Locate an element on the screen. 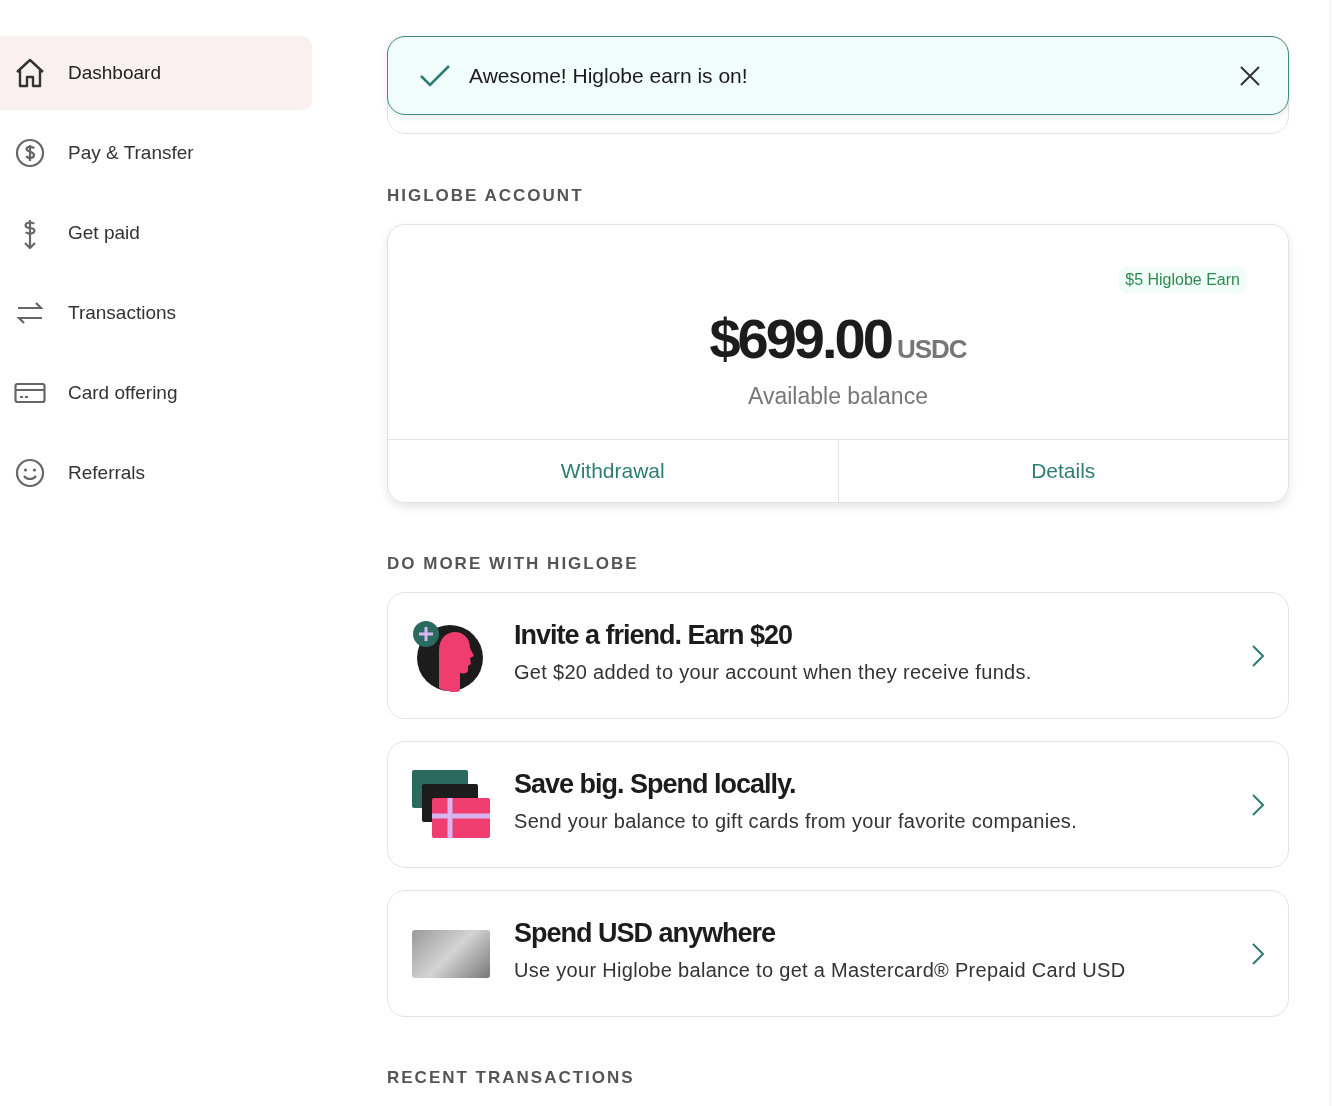 Image resolution: width=1332 pixels, height=1106 pixels. section-heading: RECENT TRANSACTIONS is located at coordinates (511, 1078).